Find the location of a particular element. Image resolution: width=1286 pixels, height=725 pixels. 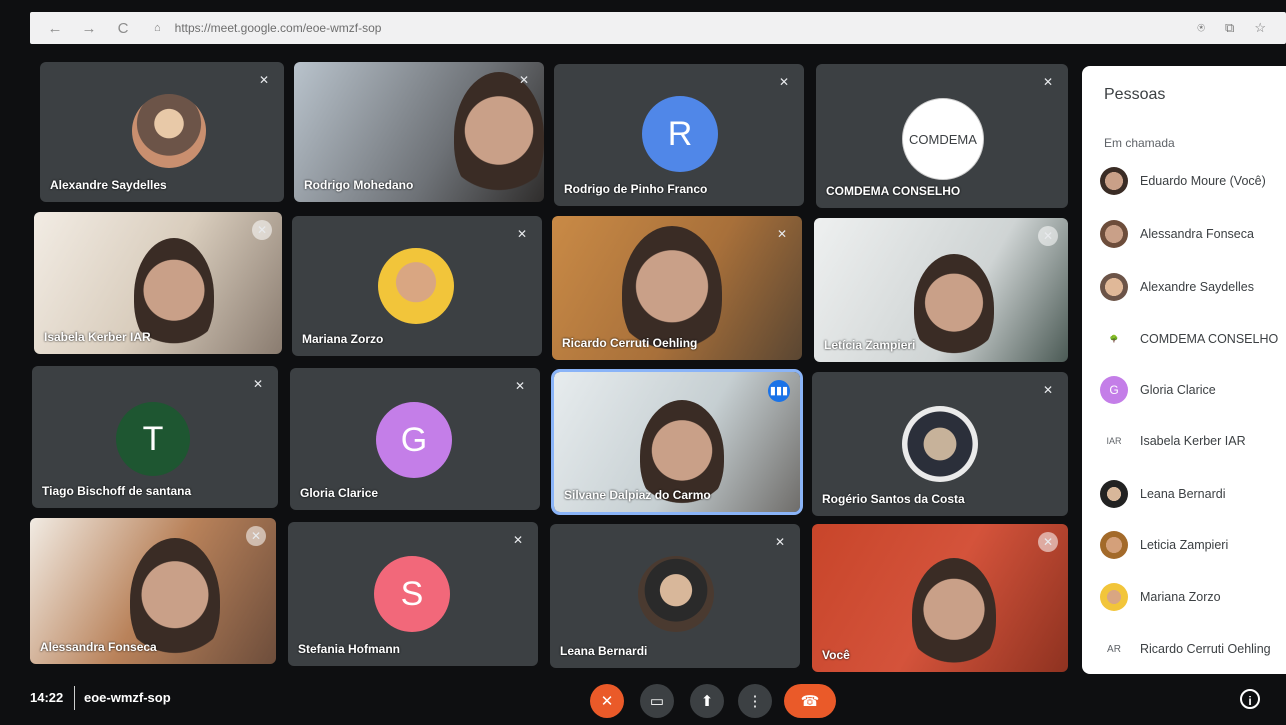

participant-tile: ✕ Isabela Kerber IAR is located at coordinates (158, 283).